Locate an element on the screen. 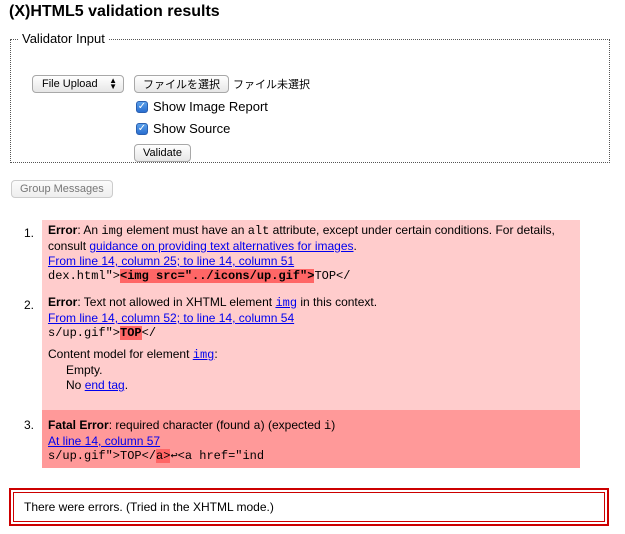 This screenshot has height=534, width=625. mode-select: File Upload ▲ ▼ is located at coordinates (78, 84).